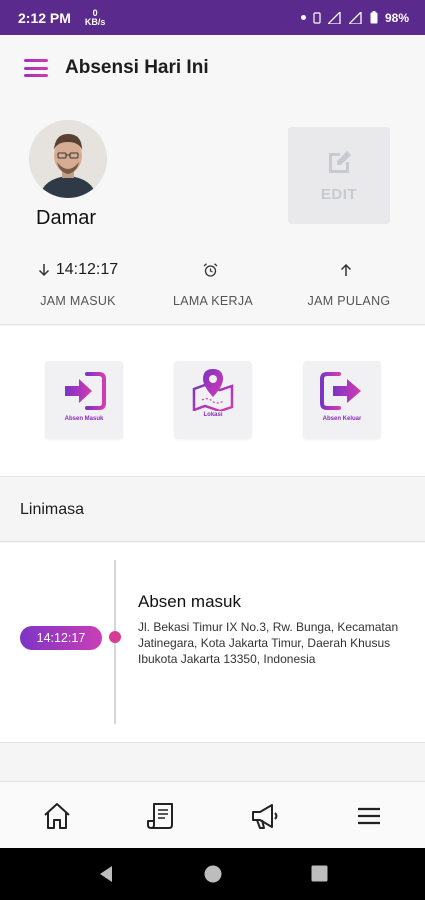 The height and width of the screenshot is (900, 425). I want to click on vibrate-icon, so click(317, 17).